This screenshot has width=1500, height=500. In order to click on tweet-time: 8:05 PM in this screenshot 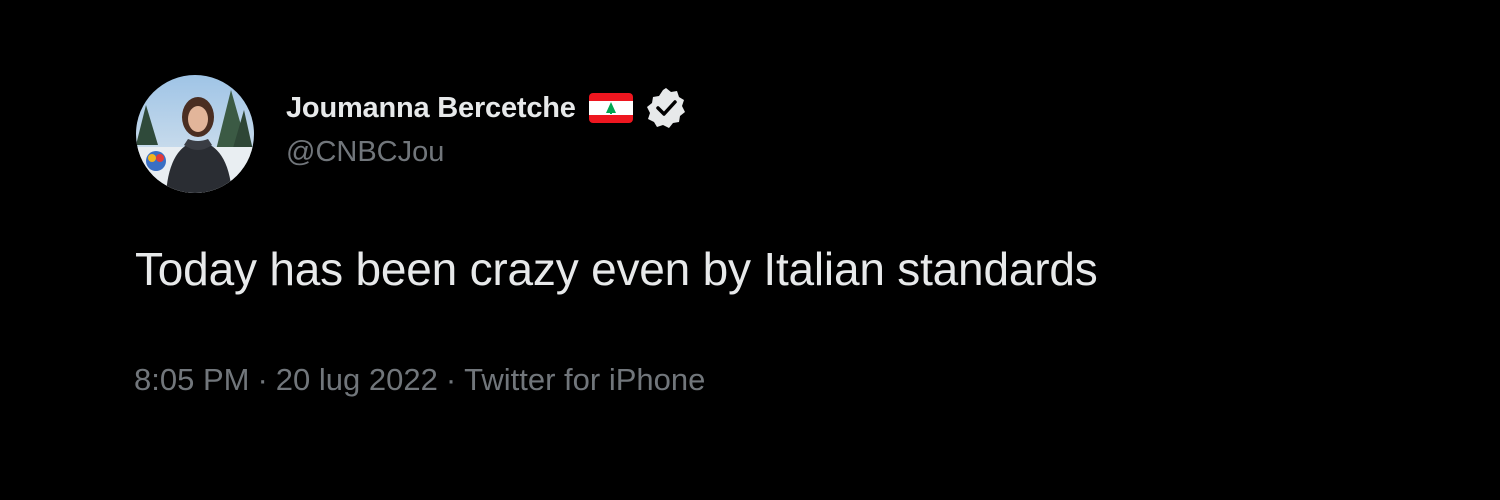, I will do `click(191, 379)`.